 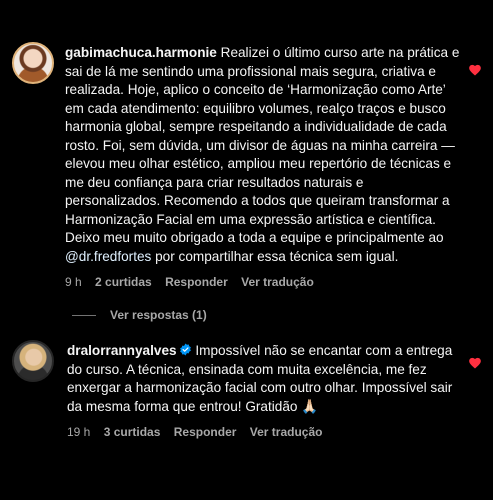 I want to click on comment-username: gabimachuca.harmonie, so click(x=141, y=52).